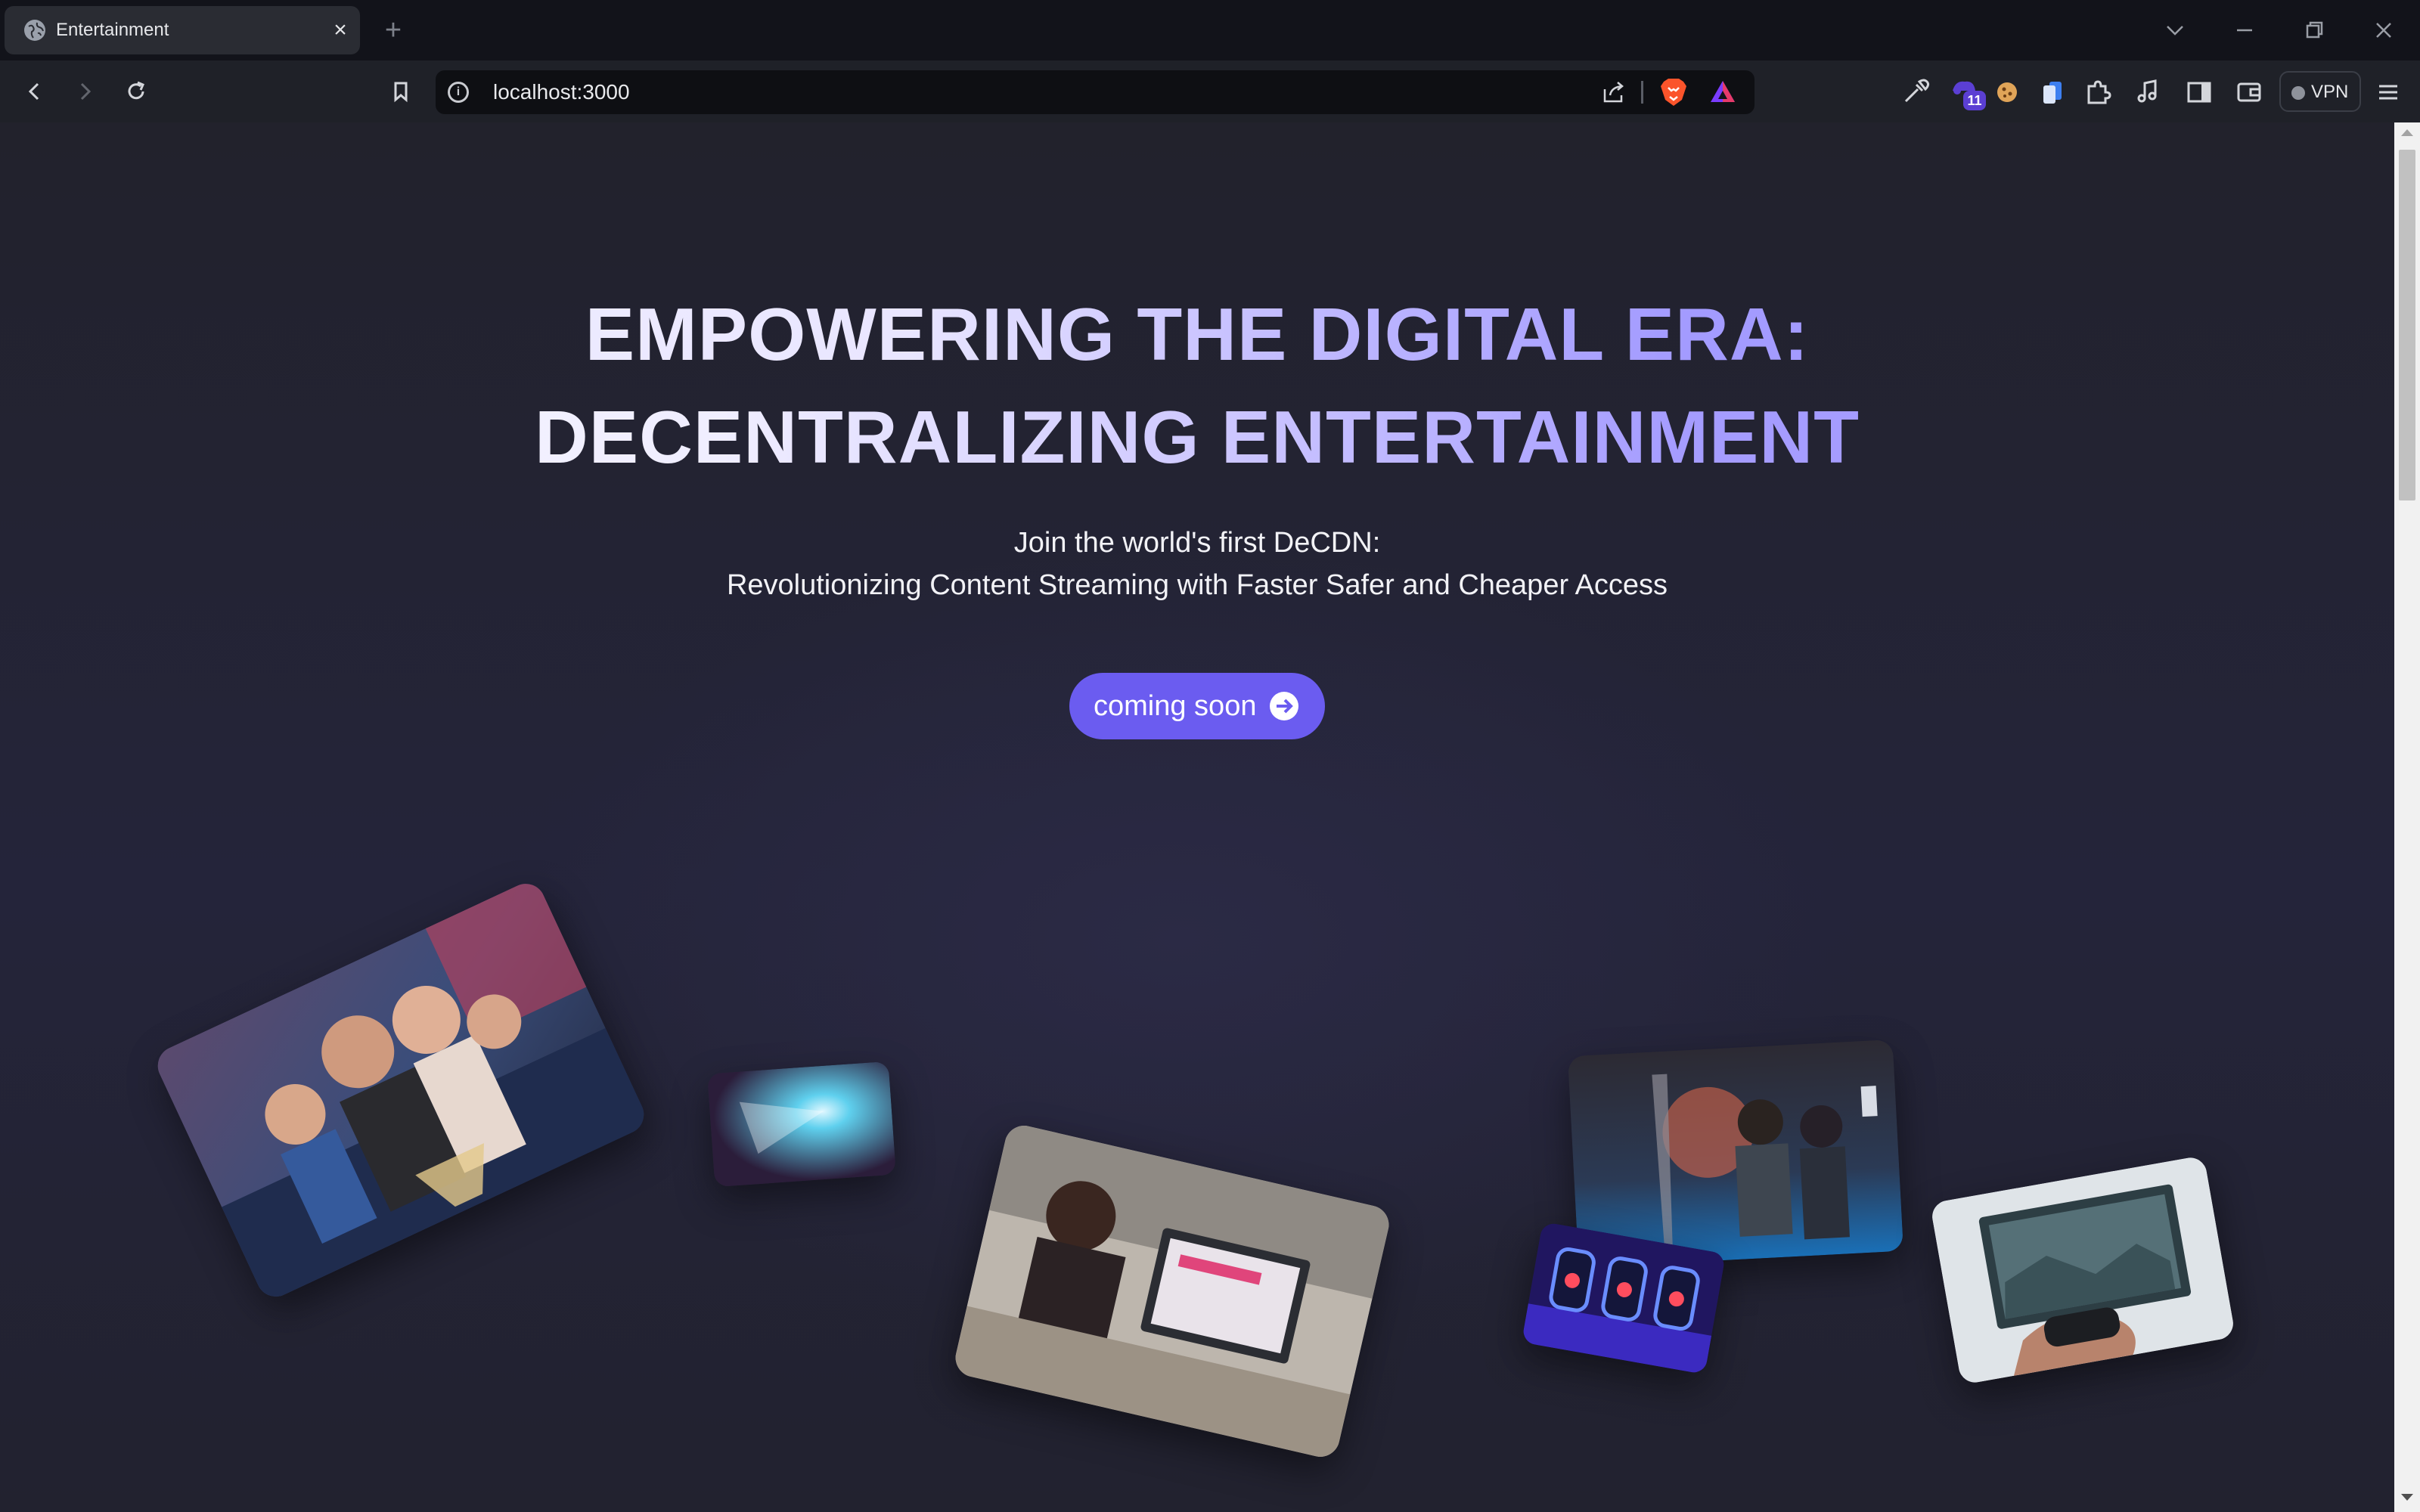  What do you see at coordinates (84, 91) in the screenshot?
I see `forward-icon` at bounding box center [84, 91].